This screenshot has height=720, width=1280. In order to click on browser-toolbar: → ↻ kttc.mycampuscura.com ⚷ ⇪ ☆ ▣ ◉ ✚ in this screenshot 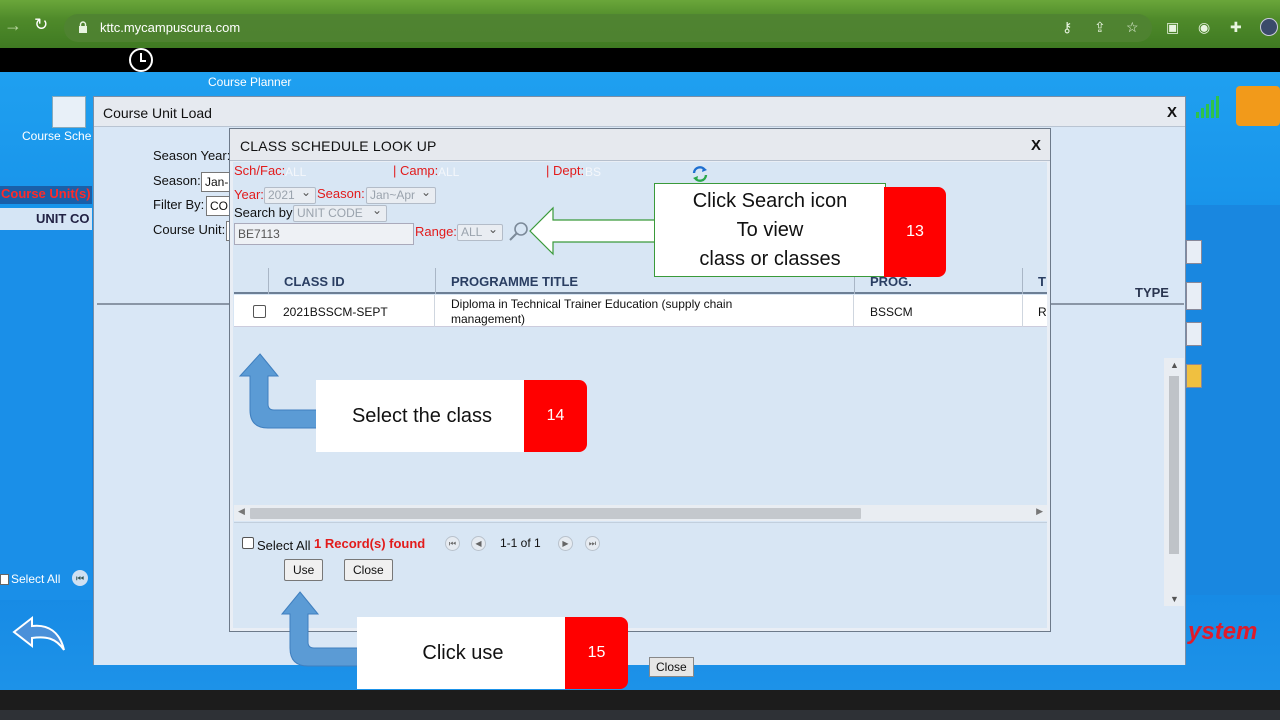, I will do `click(640, 24)`.